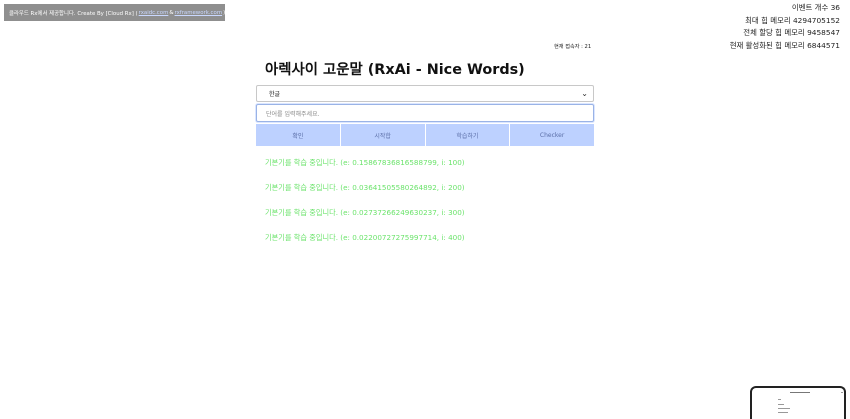 This screenshot has width=850, height=419. I want to click on max-heap: 최대 힙 메모리 4294705152, so click(792, 20).